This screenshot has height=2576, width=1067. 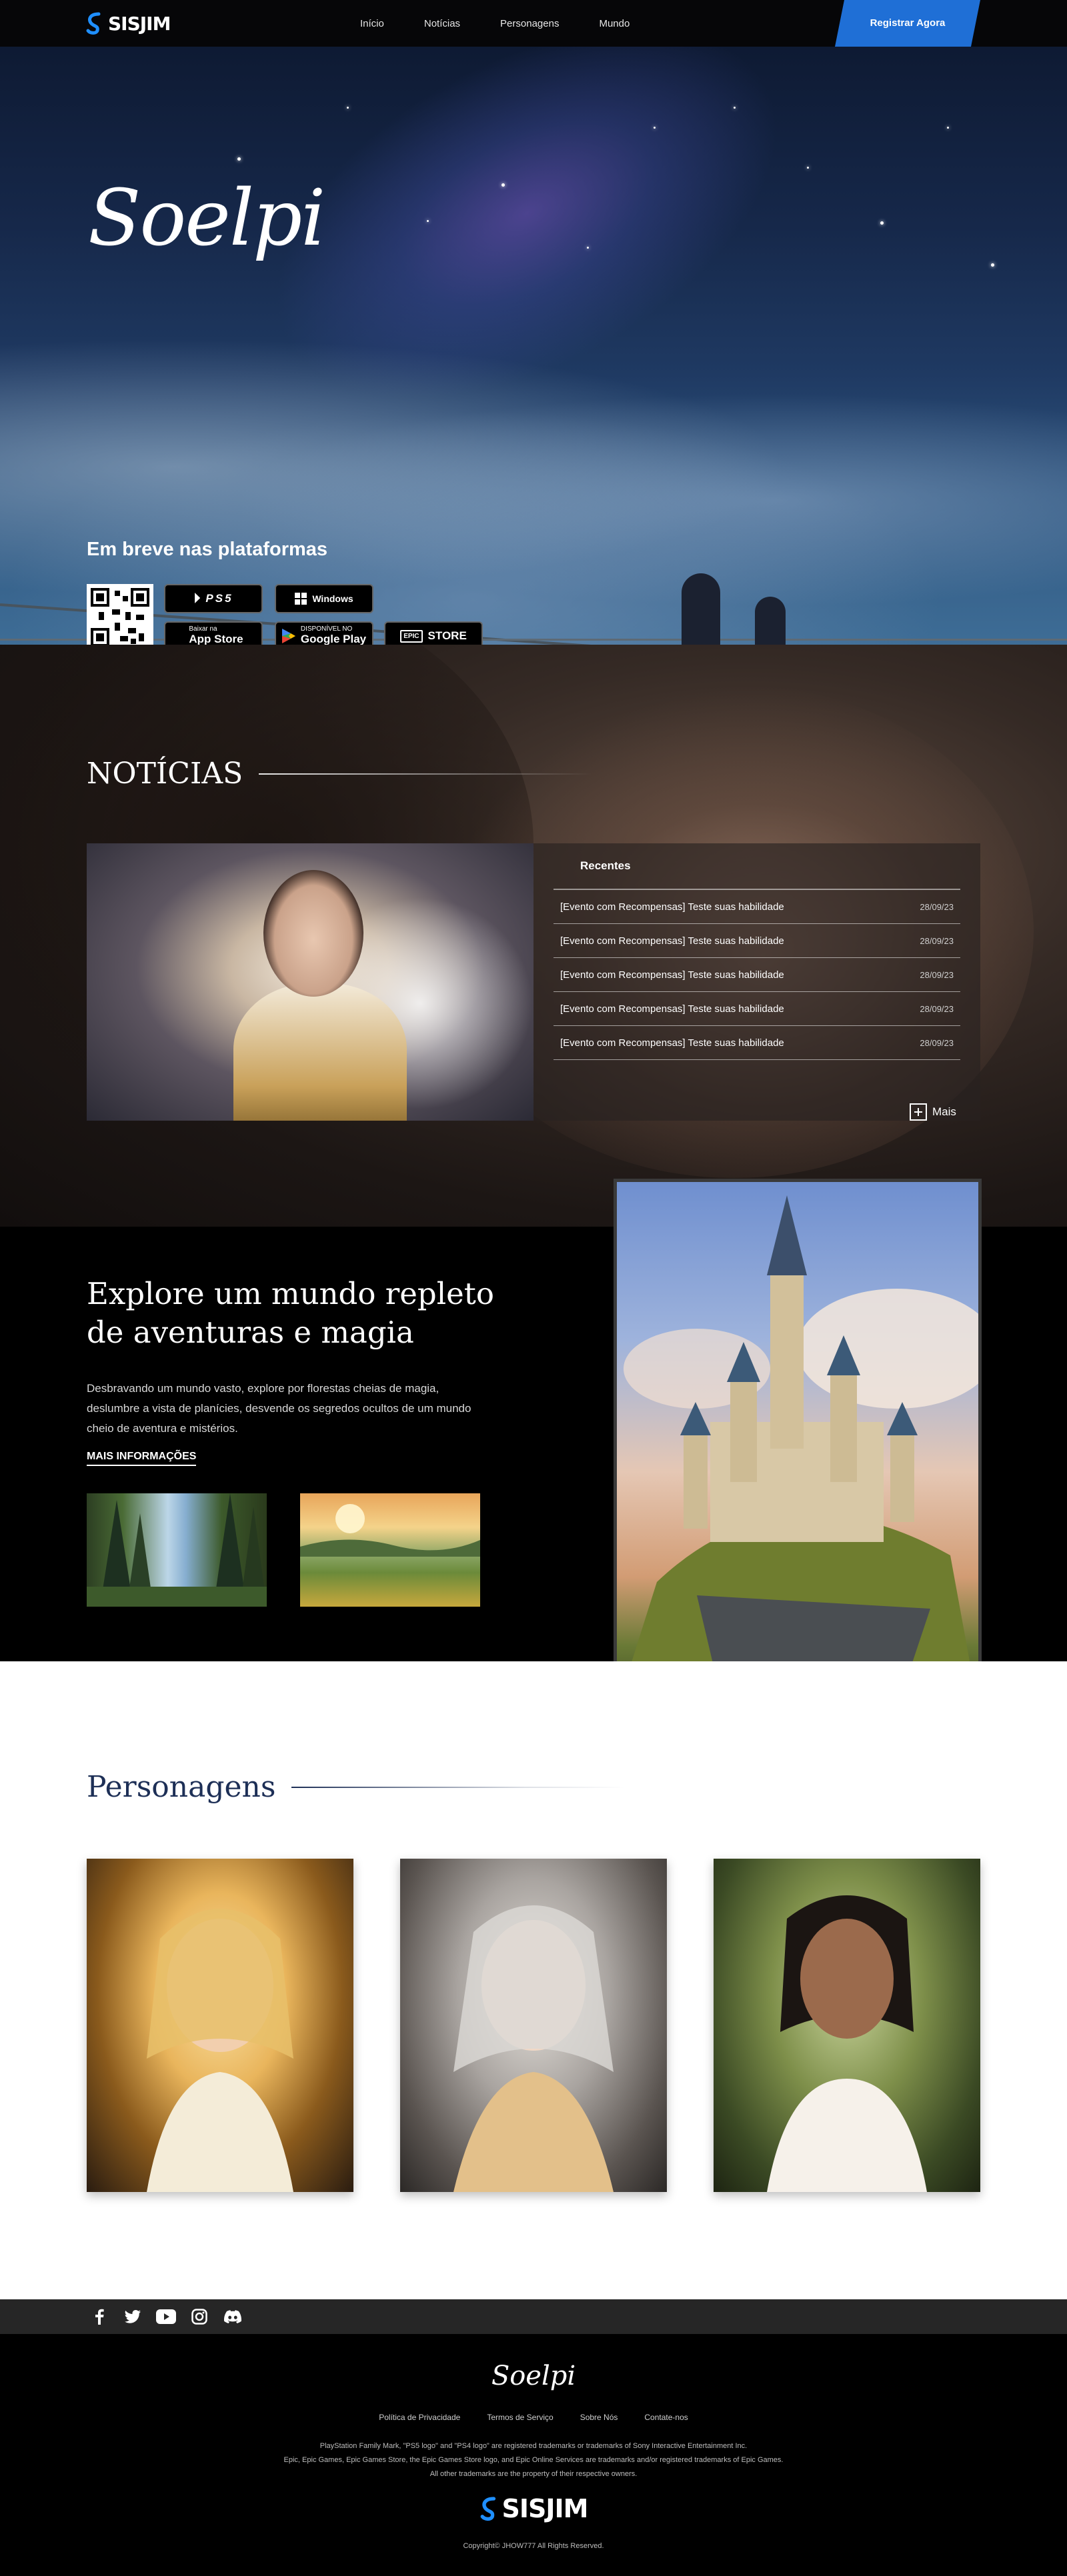 I want to click on game-logo: Soelpi, so click(x=206, y=218).